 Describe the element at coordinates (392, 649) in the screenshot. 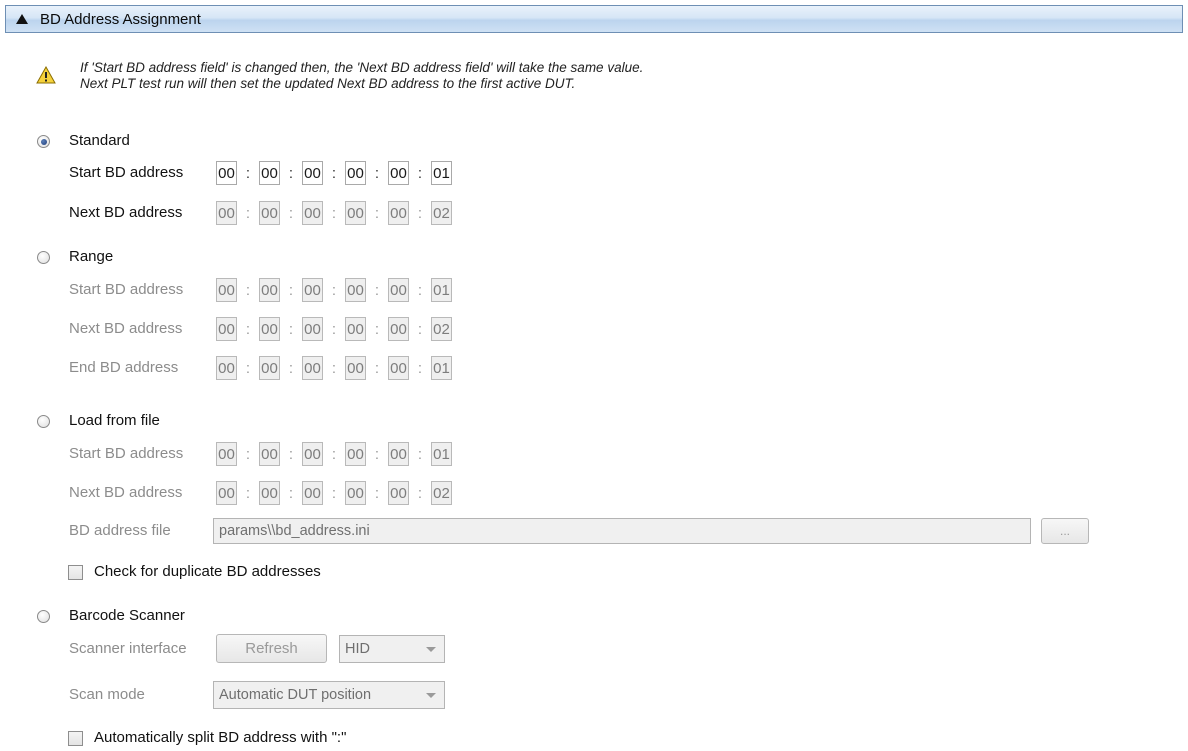

I see `scanner-interface-select: HID` at that location.